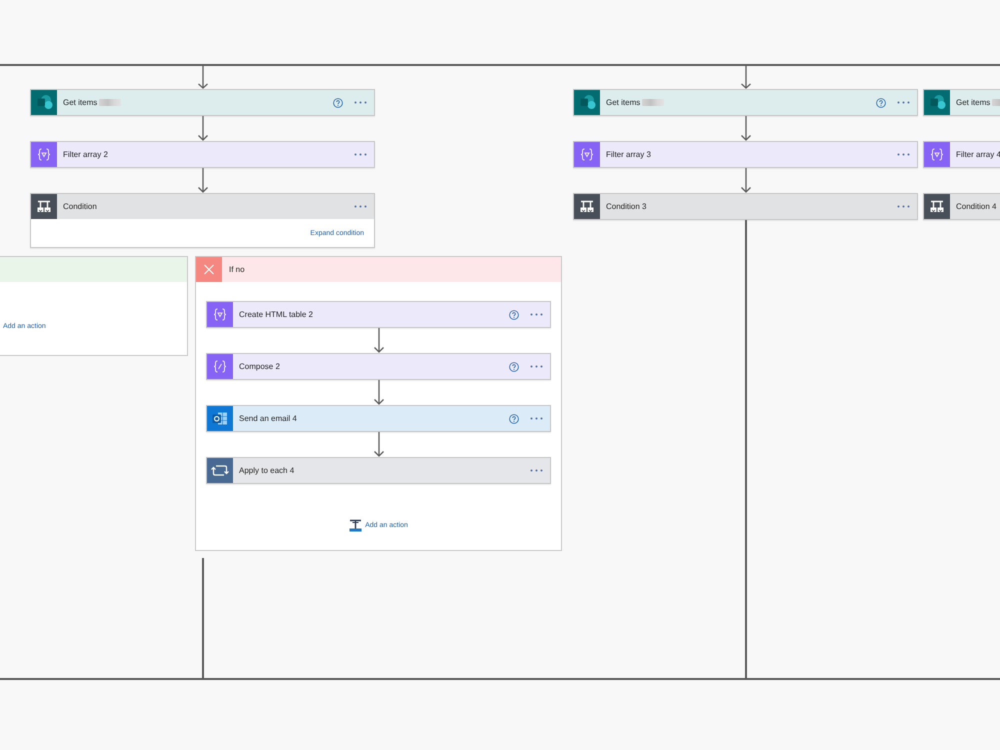  Describe the element at coordinates (626, 206) in the screenshot. I see `condition-title: Condition 3` at that location.